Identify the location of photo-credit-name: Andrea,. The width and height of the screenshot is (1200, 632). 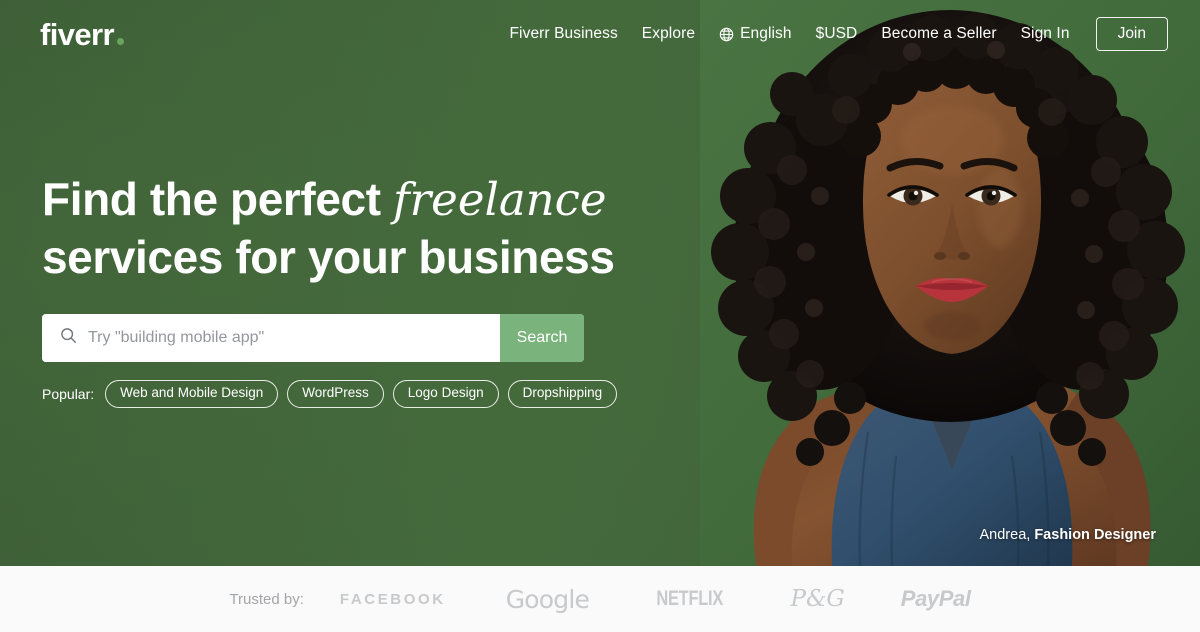
(1005, 535).